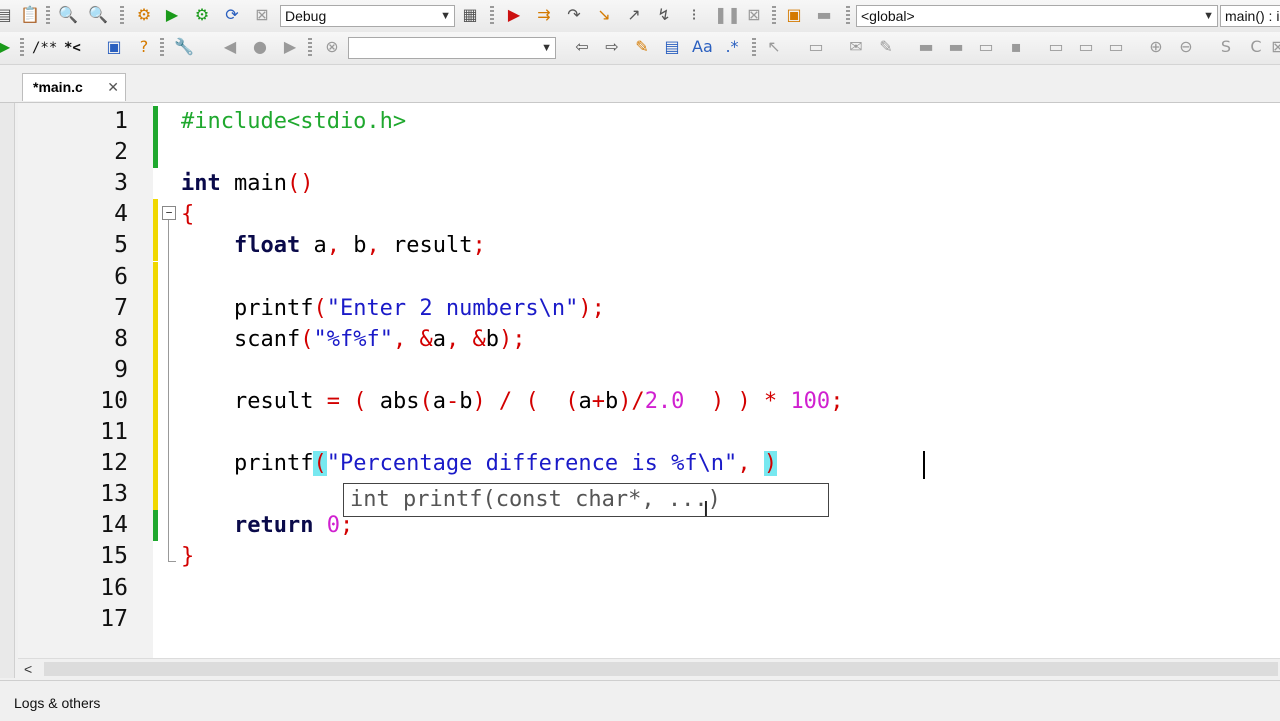 The height and width of the screenshot is (721, 1280). Describe the element at coordinates (187, 556) in the screenshot. I see `code-line: }` at that location.